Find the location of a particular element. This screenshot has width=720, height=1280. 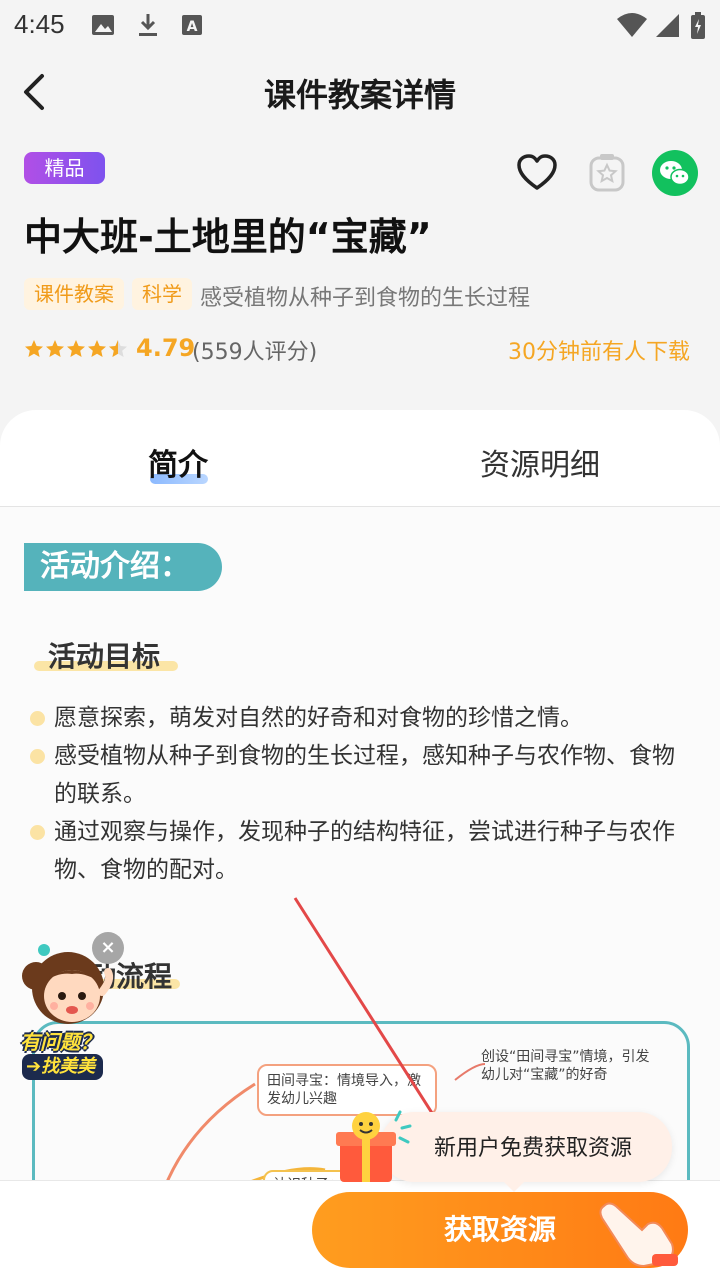

status-bar: 4:45 A is located at coordinates (360, 25).